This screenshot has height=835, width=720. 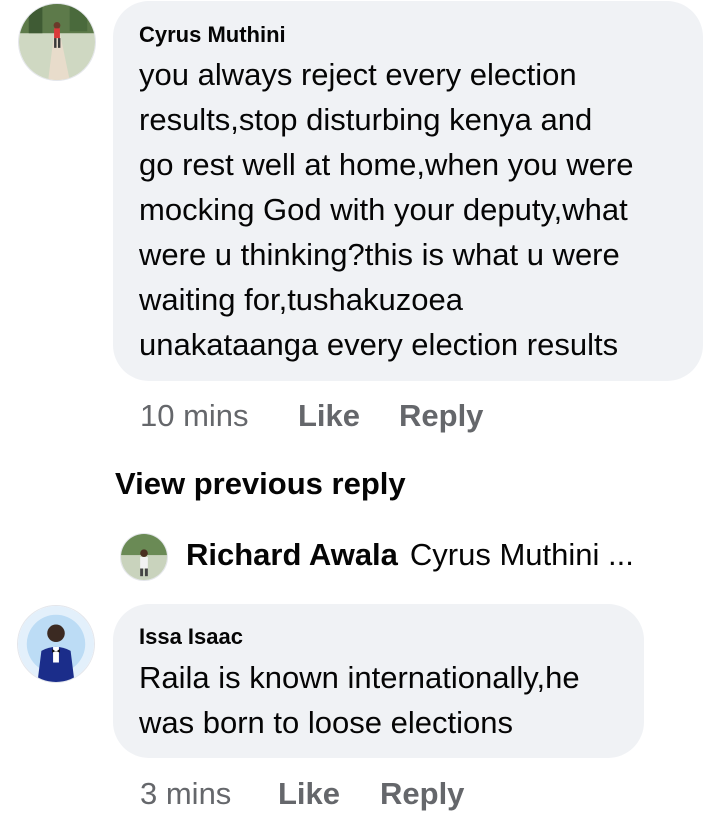 What do you see at coordinates (212, 35) in the screenshot?
I see `comment-author: Cyrus Muthini` at bounding box center [212, 35].